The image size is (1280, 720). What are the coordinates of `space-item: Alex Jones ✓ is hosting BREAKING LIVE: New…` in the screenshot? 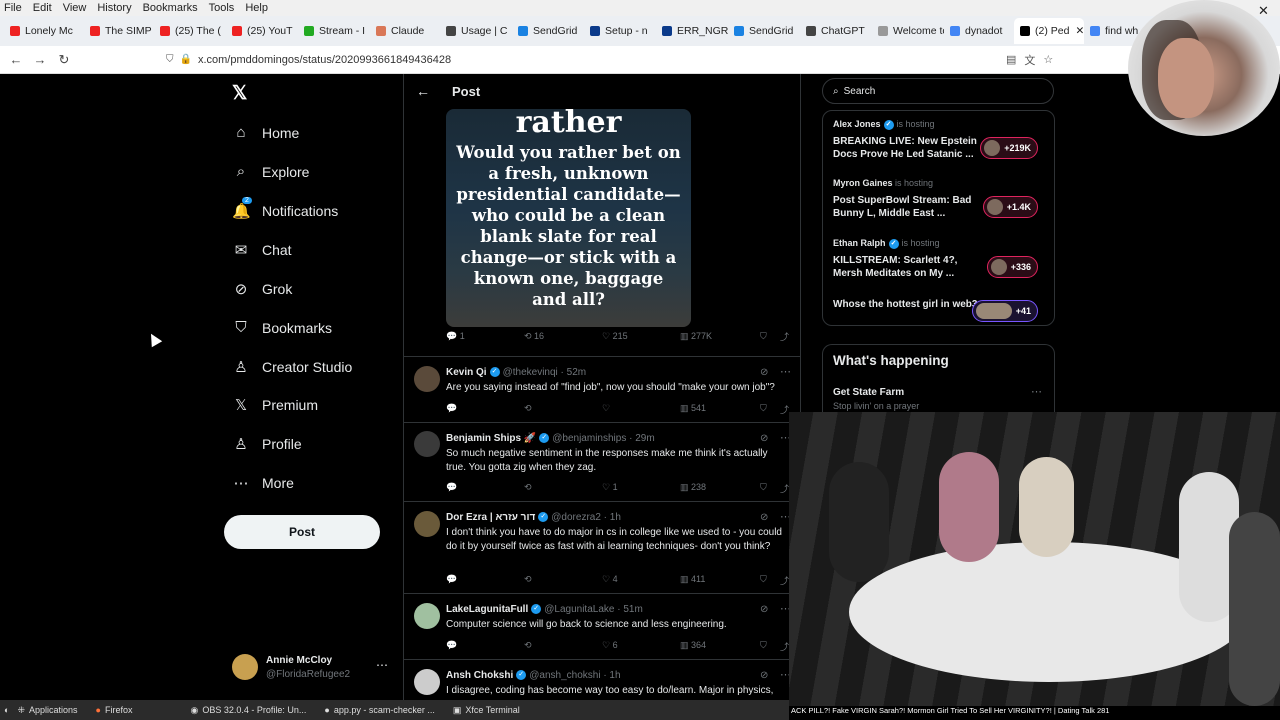 It's located at (940, 144).